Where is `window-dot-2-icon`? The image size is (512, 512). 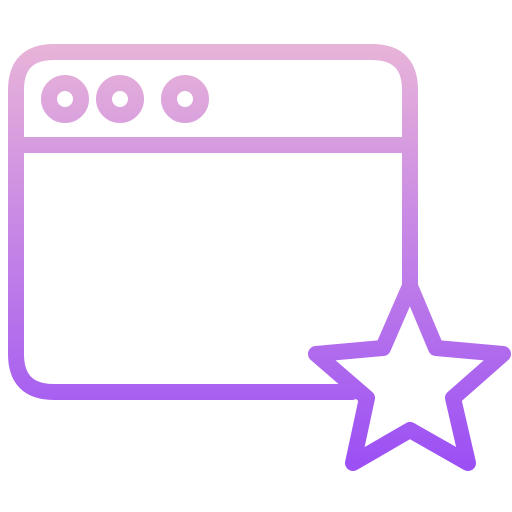 window-dot-2-icon is located at coordinates (120, 99).